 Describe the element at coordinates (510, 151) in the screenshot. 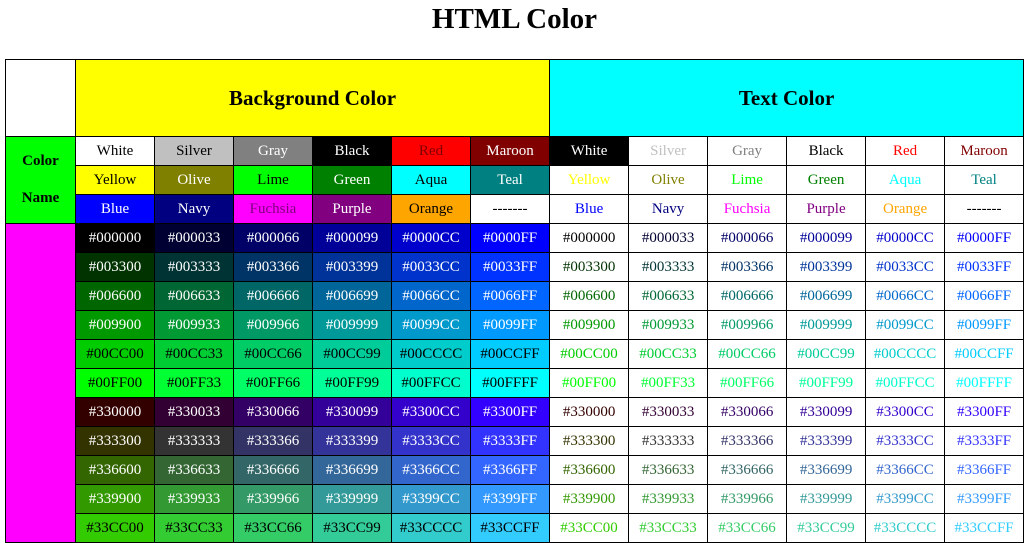

I see `bg-named-color-cell: Maroon` at that location.